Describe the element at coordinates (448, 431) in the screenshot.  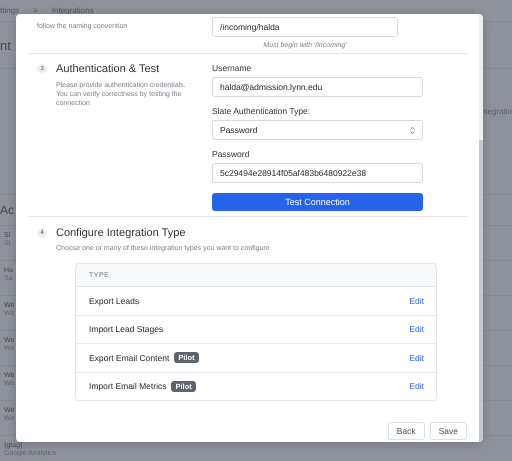
I see `save-button: Save` at that location.